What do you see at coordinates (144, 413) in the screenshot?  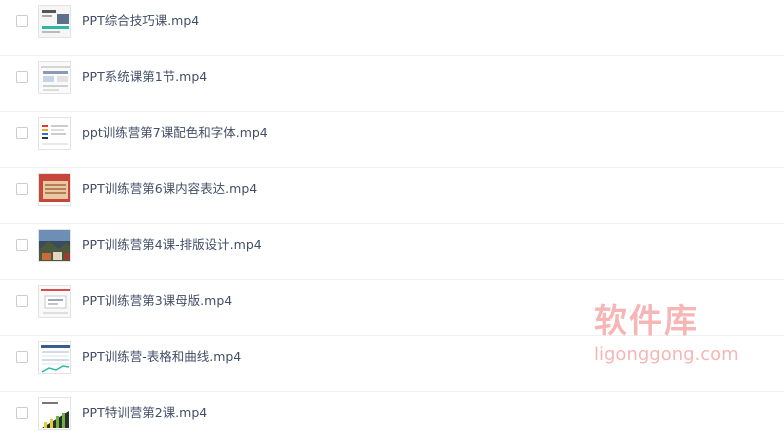 I see `file-name: PPT特训营第2课.mp4` at bounding box center [144, 413].